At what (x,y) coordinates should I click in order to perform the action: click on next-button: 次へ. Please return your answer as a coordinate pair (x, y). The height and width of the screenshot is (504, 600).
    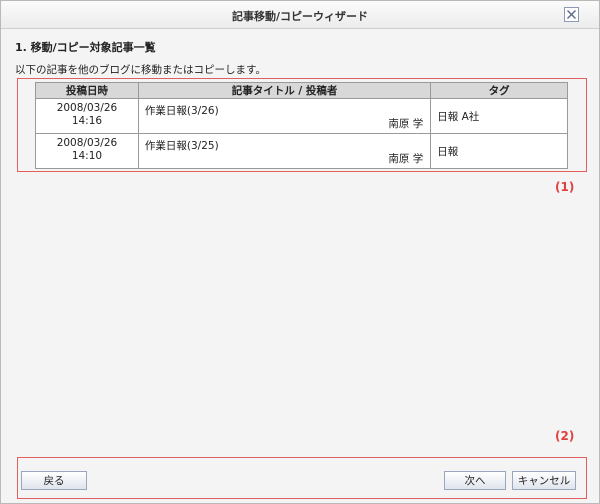
    Looking at the image, I should click on (475, 480).